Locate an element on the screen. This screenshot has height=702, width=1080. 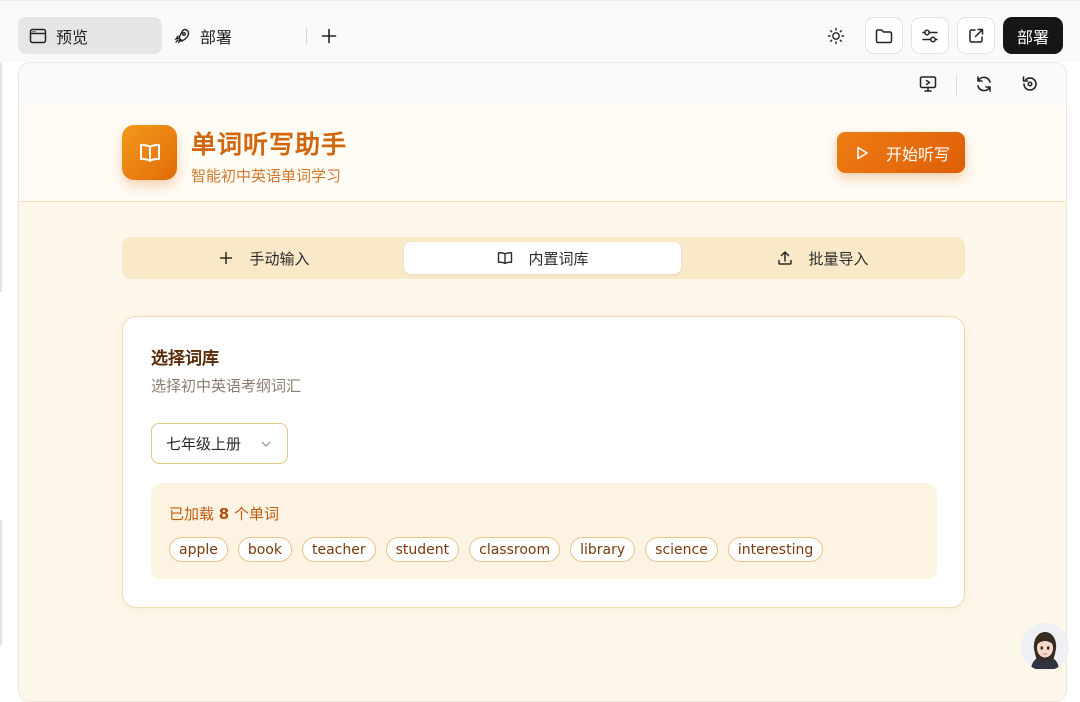
start-dictation-label: 开始听写 is located at coordinates (917, 154).